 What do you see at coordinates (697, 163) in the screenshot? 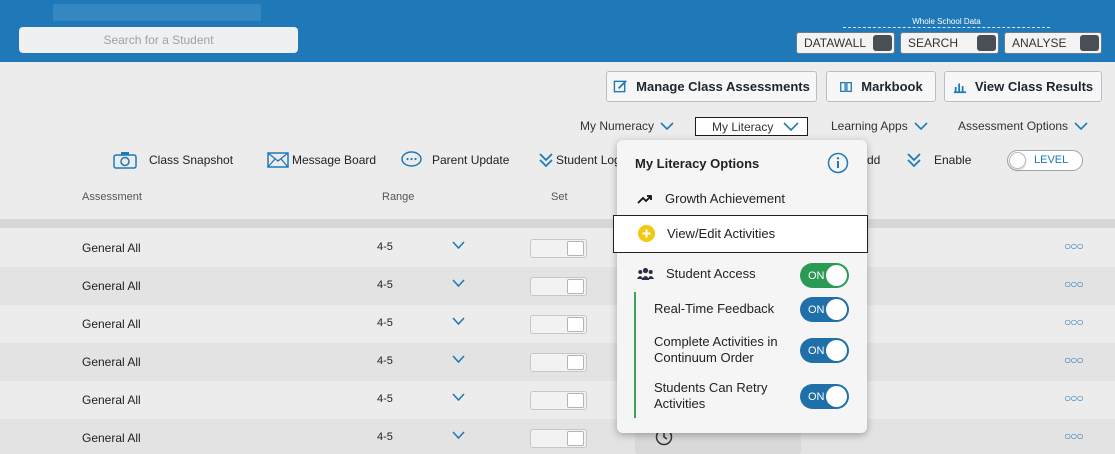
I see `popup-title: My Literacy Options` at bounding box center [697, 163].